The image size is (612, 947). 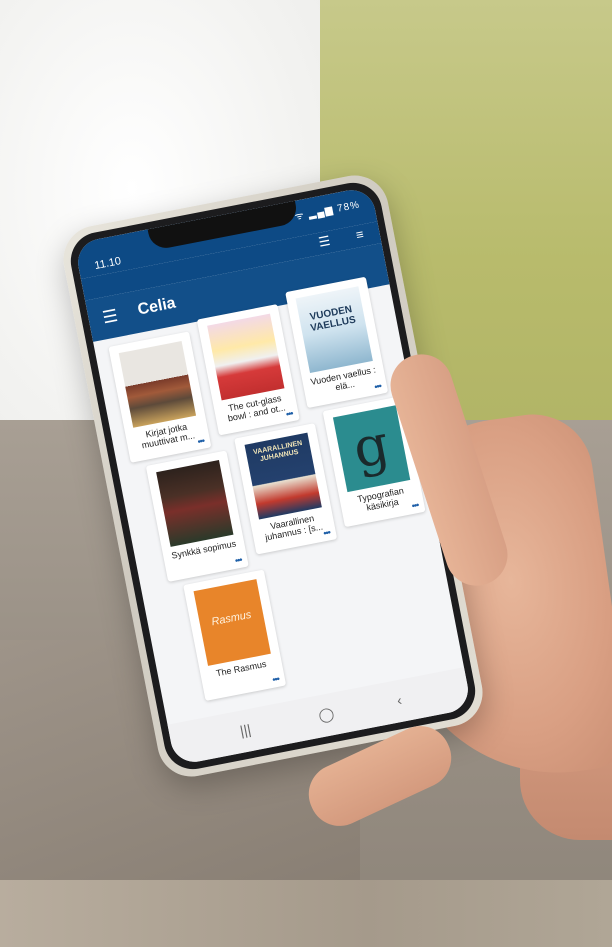 What do you see at coordinates (371, 446) in the screenshot?
I see `cover-text: g` at bounding box center [371, 446].